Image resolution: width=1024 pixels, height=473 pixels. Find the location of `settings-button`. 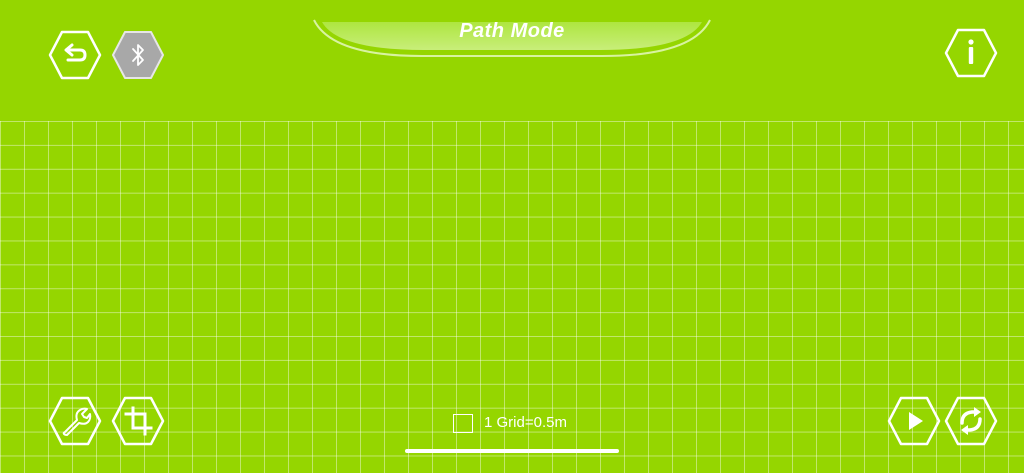

settings-button is located at coordinates (75, 421).